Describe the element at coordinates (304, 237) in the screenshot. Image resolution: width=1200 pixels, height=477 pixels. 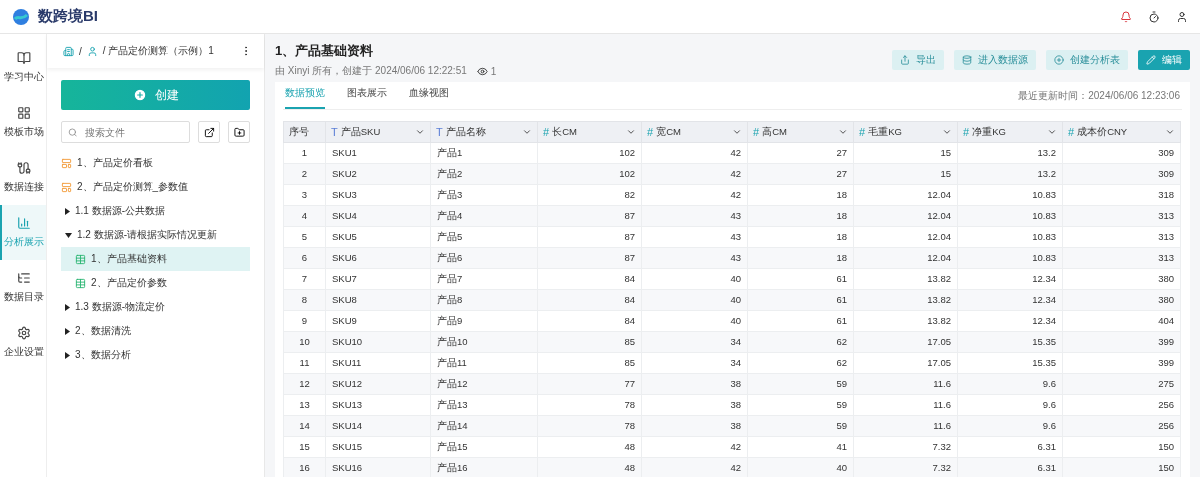
I see `table-cell: 5` at that location.